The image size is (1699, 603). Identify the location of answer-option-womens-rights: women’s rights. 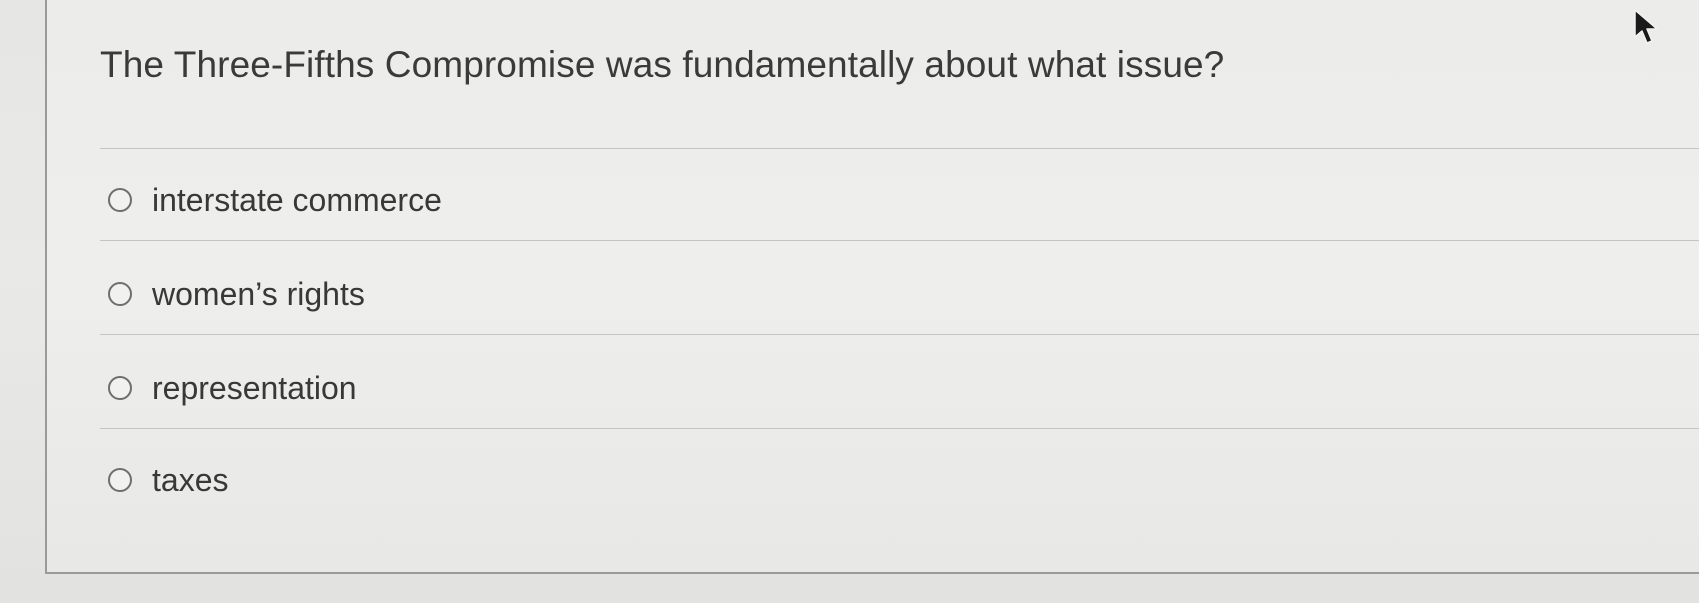
(236, 294).